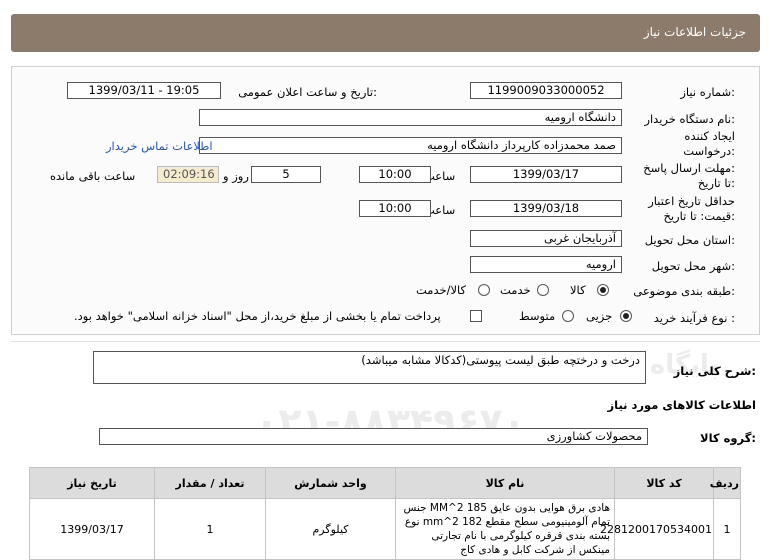 This screenshot has width=770, height=560. I want to click on divider, so click(385, 341).